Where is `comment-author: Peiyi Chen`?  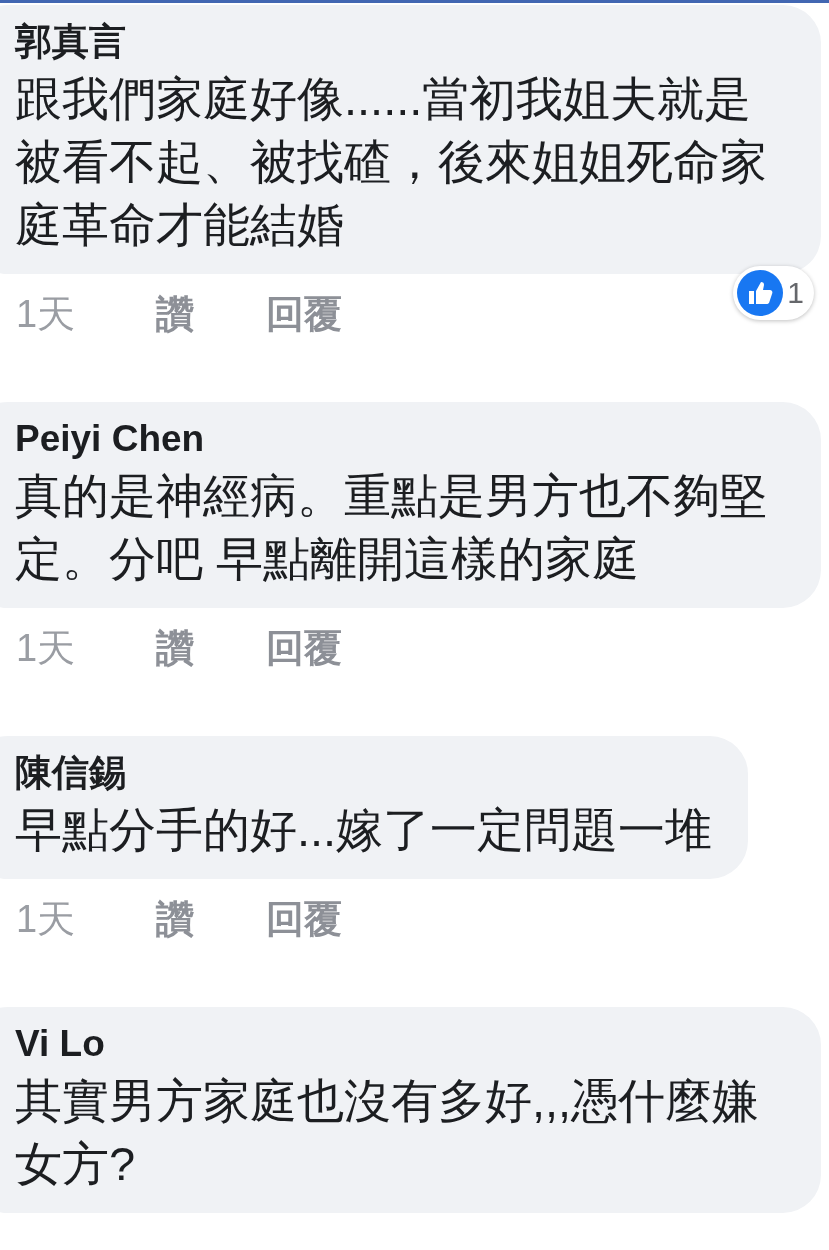 comment-author: Peiyi Chen is located at coordinates (400, 439).